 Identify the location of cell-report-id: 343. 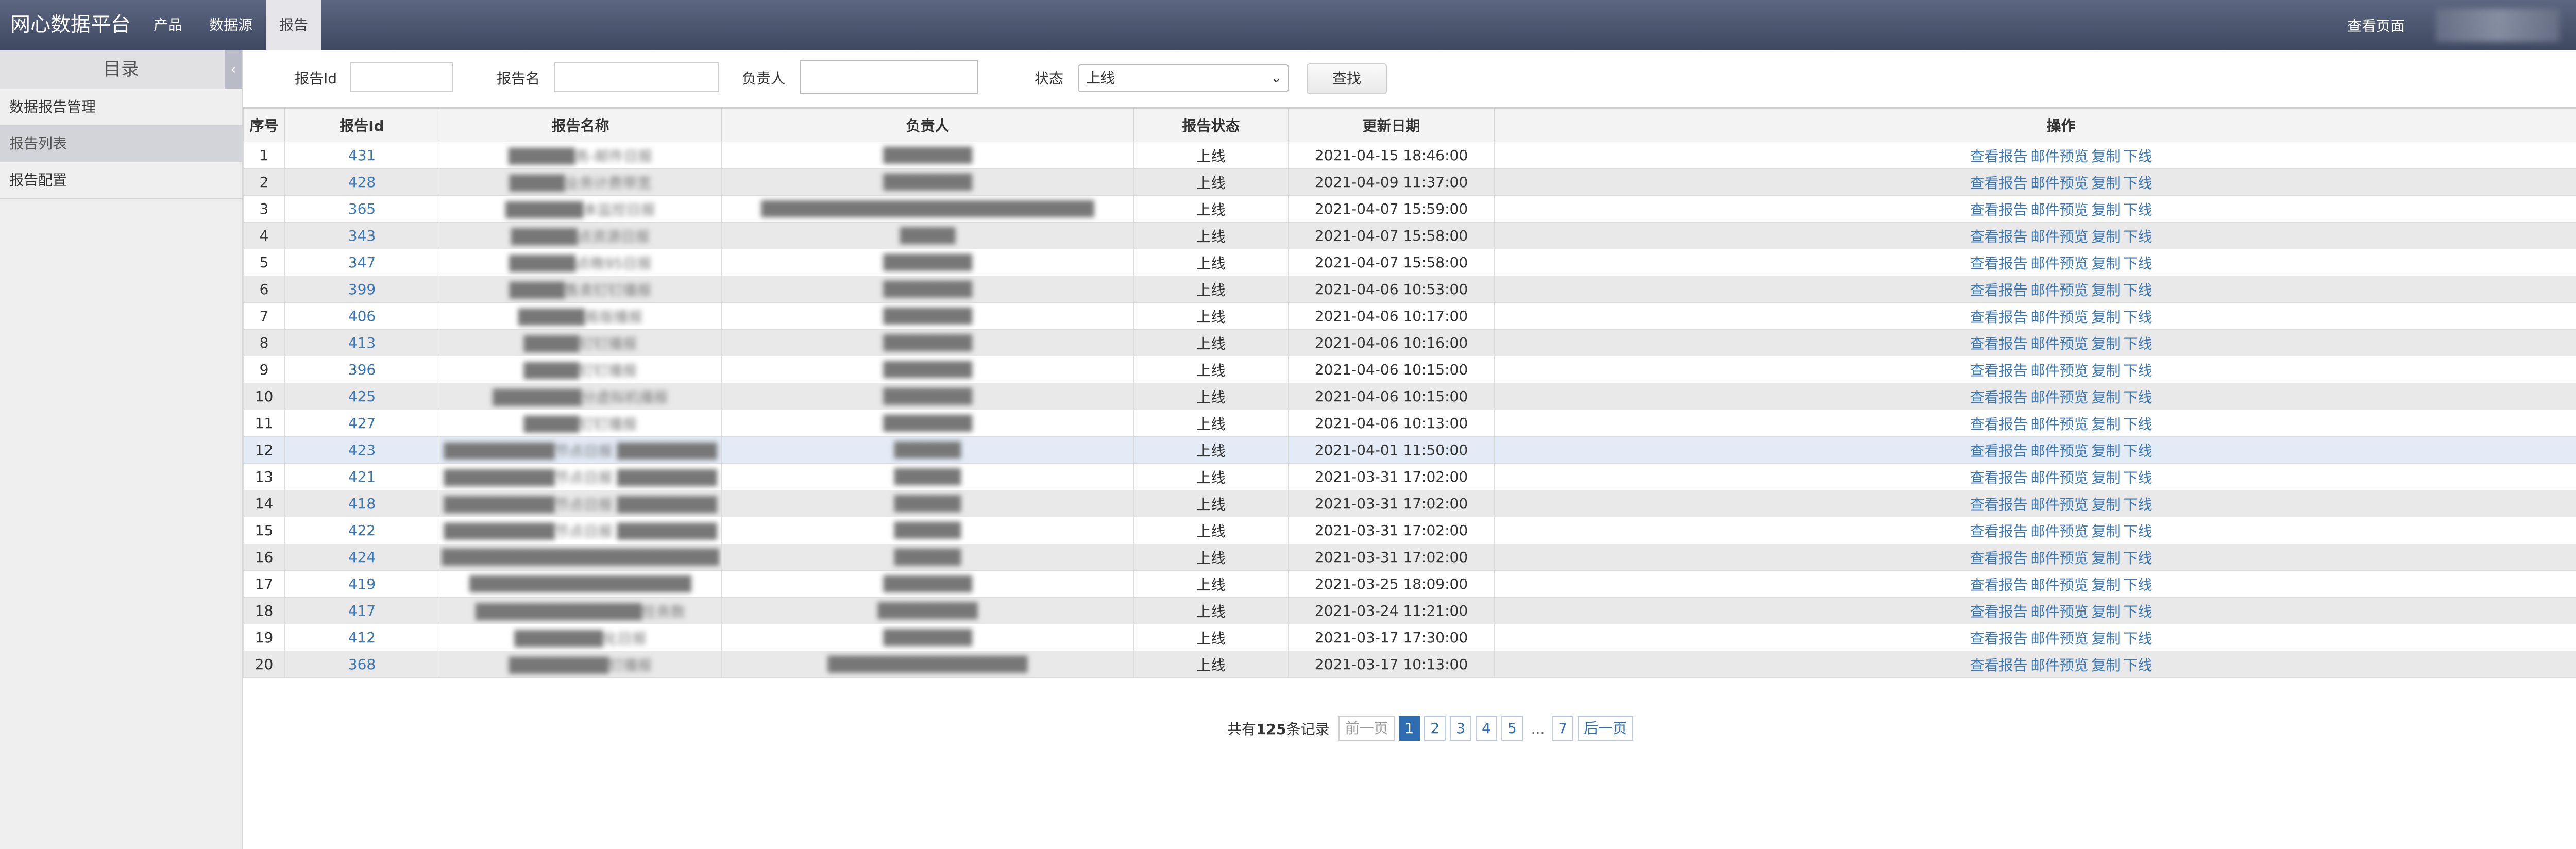
(361, 235).